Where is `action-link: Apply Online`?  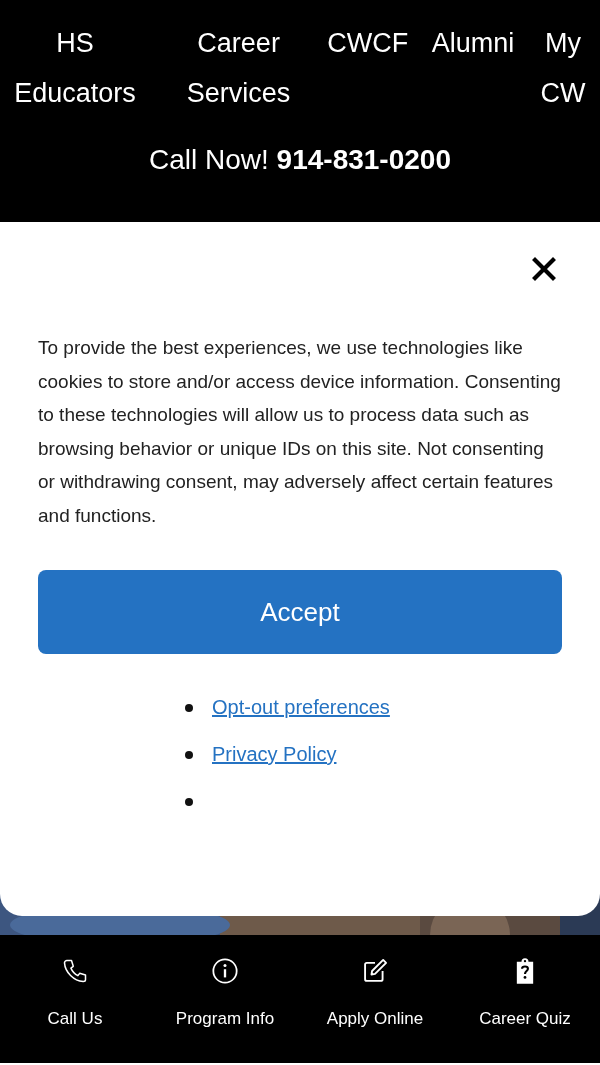 action-link: Apply Online is located at coordinates (375, 999).